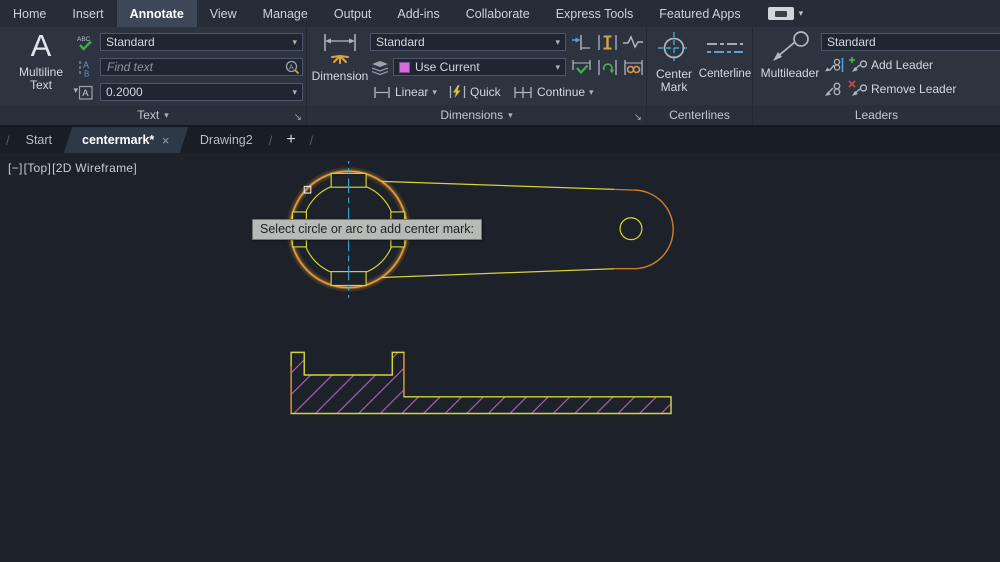  Describe the element at coordinates (457, 92) in the screenshot. I see `quick-dimension-icon` at that location.